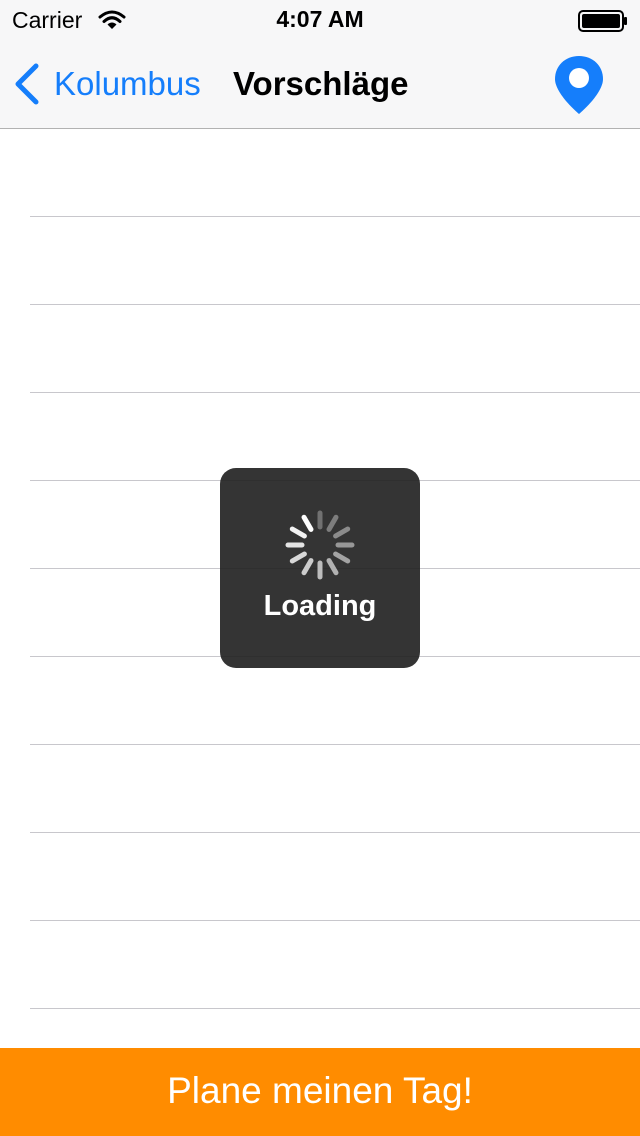  Describe the element at coordinates (127, 83) in the screenshot. I see `back-button-label: Kolumbus` at that location.